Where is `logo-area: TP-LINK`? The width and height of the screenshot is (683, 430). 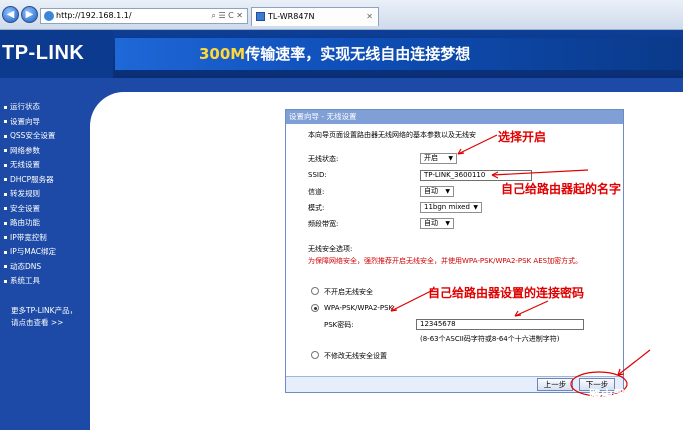 logo-area: TP-LINK is located at coordinates (56, 54).